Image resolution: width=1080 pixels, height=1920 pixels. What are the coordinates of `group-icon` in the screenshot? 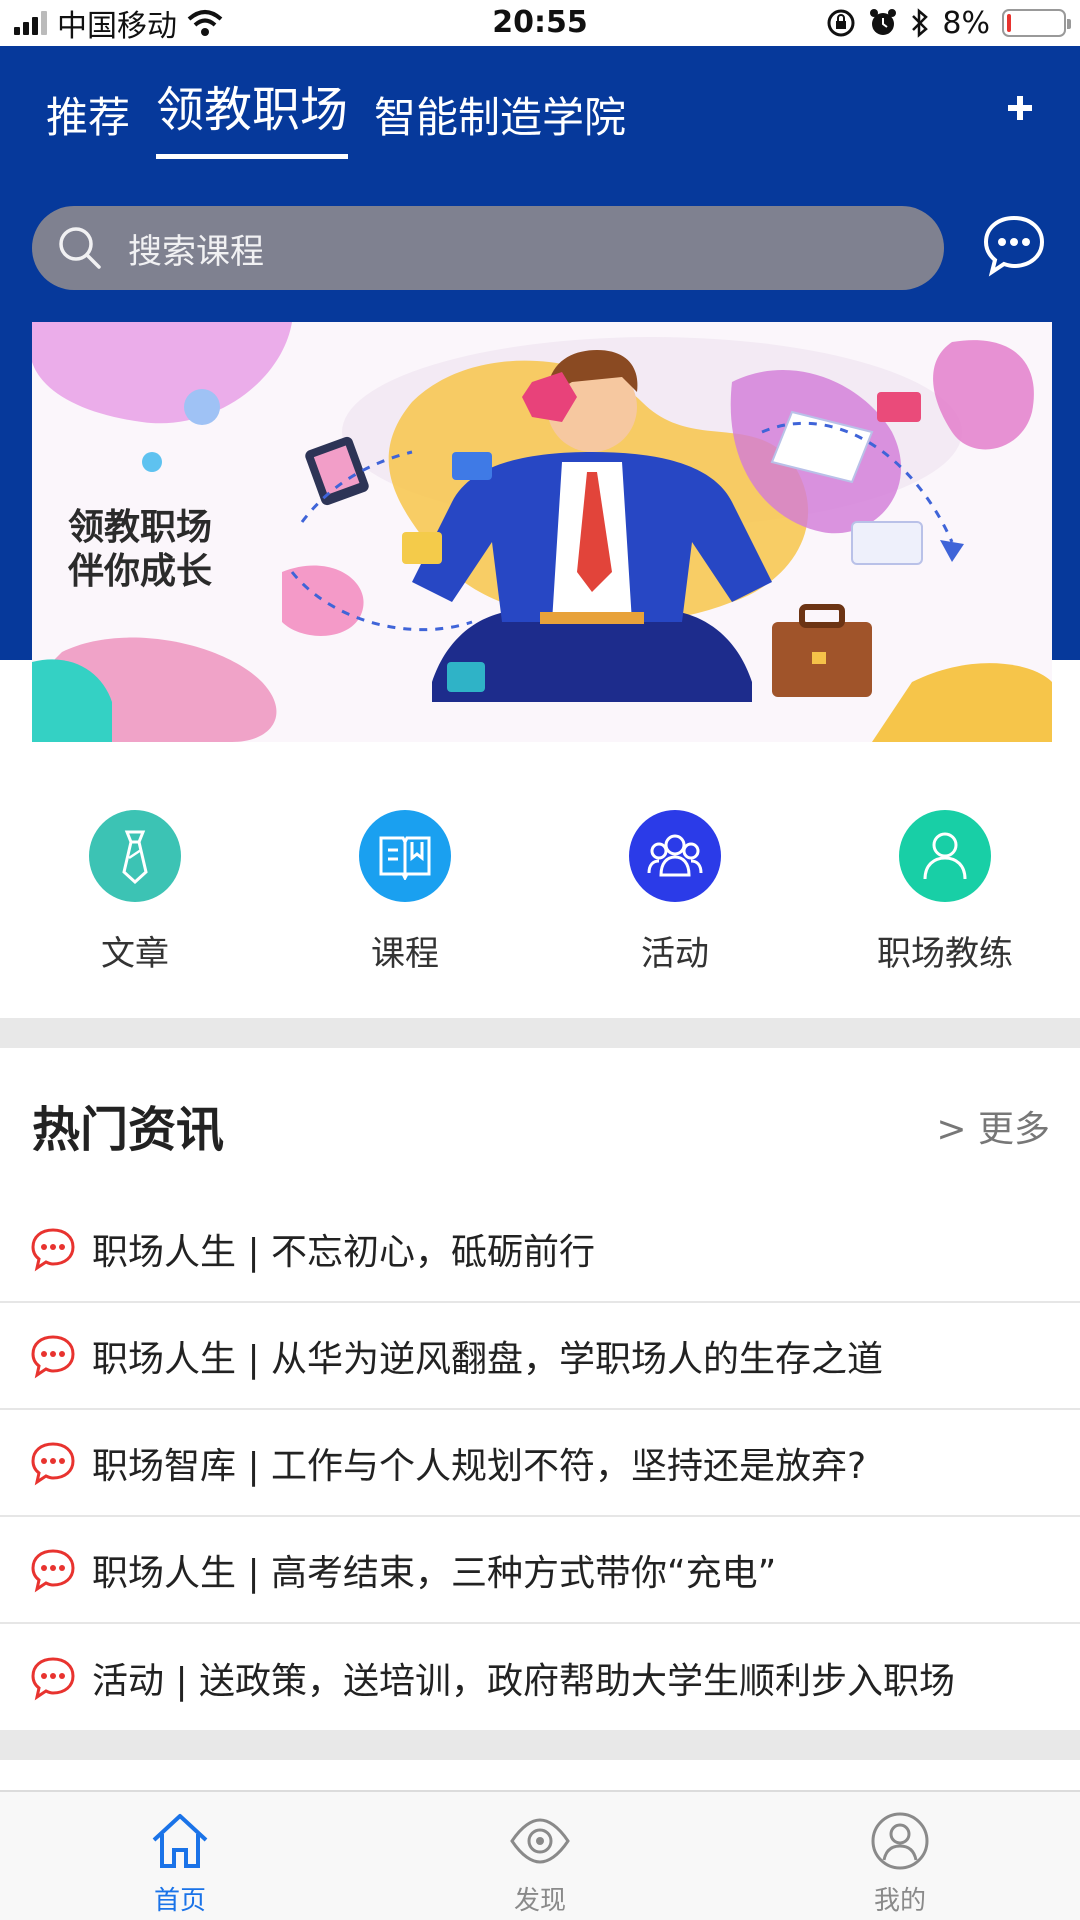 It's located at (675, 855).